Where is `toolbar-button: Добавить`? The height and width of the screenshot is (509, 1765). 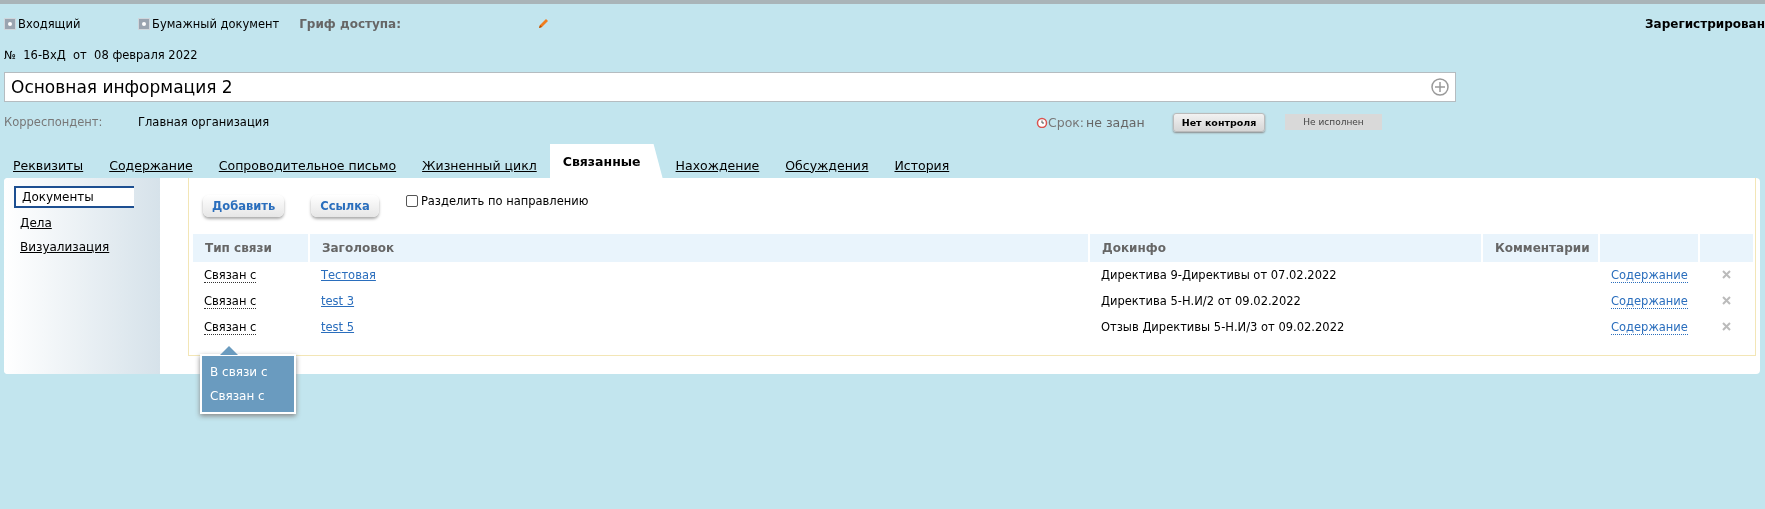
toolbar-button: Добавить is located at coordinates (244, 206).